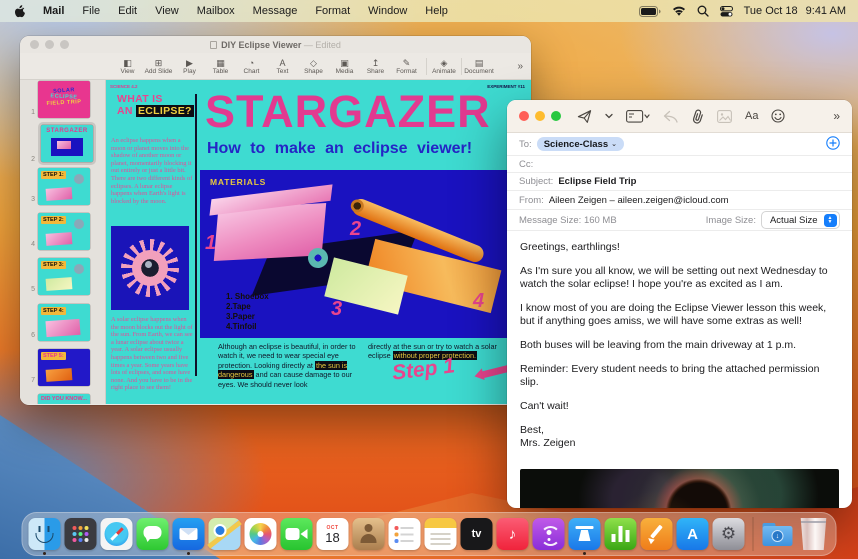  I want to click on slide-thumbnail-7: STEP 5:, so click(64, 367).